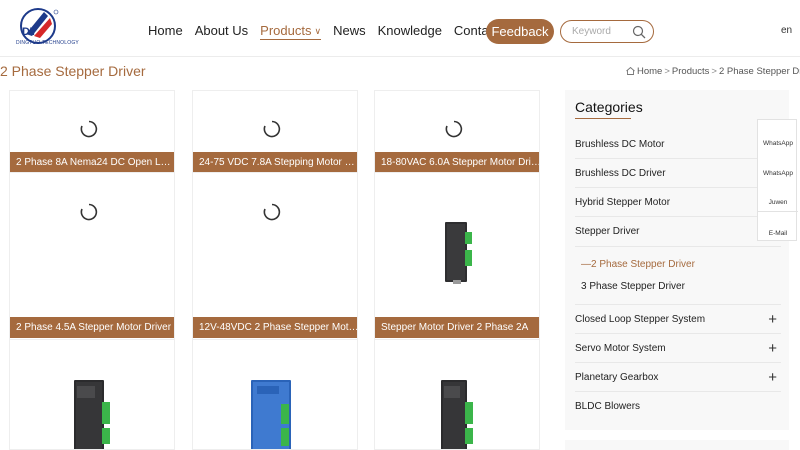 Image resolution: width=800 pixels, height=450 pixels. Describe the element at coordinates (275, 256) in the screenshot. I see `product-card: 12V-48VDC 2 Phase Stepper Motor Driver` at that location.